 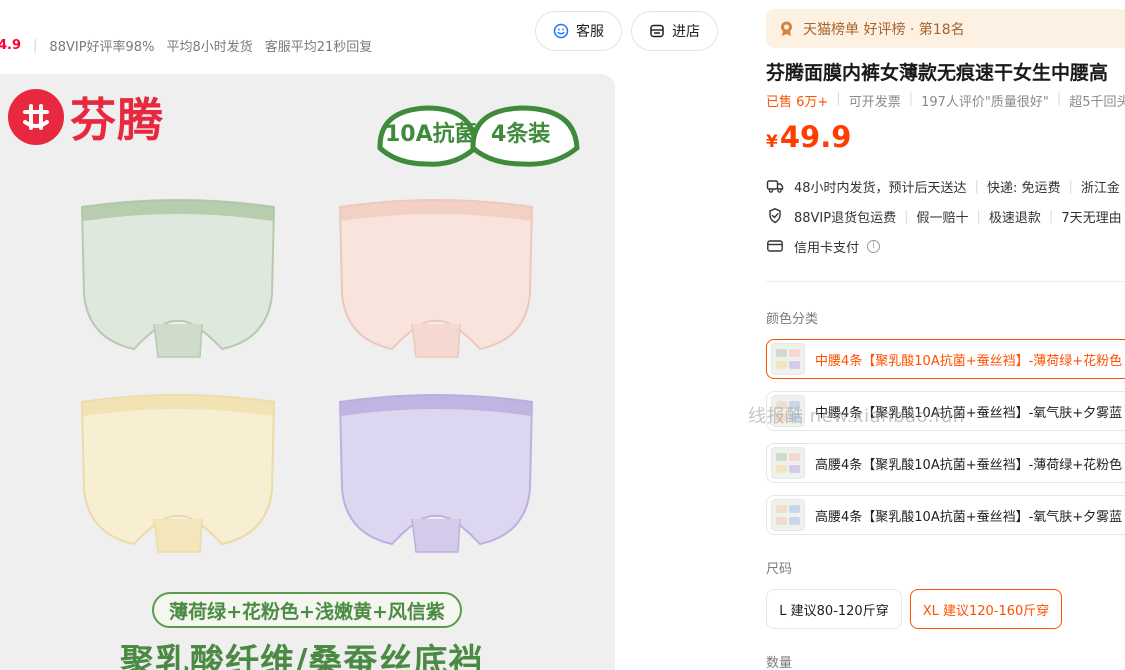 What do you see at coordinates (102, 47) in the screenshot?
I see `stat-vip-rate: 88VIP好评率98%` at bounding box center [102, 47].